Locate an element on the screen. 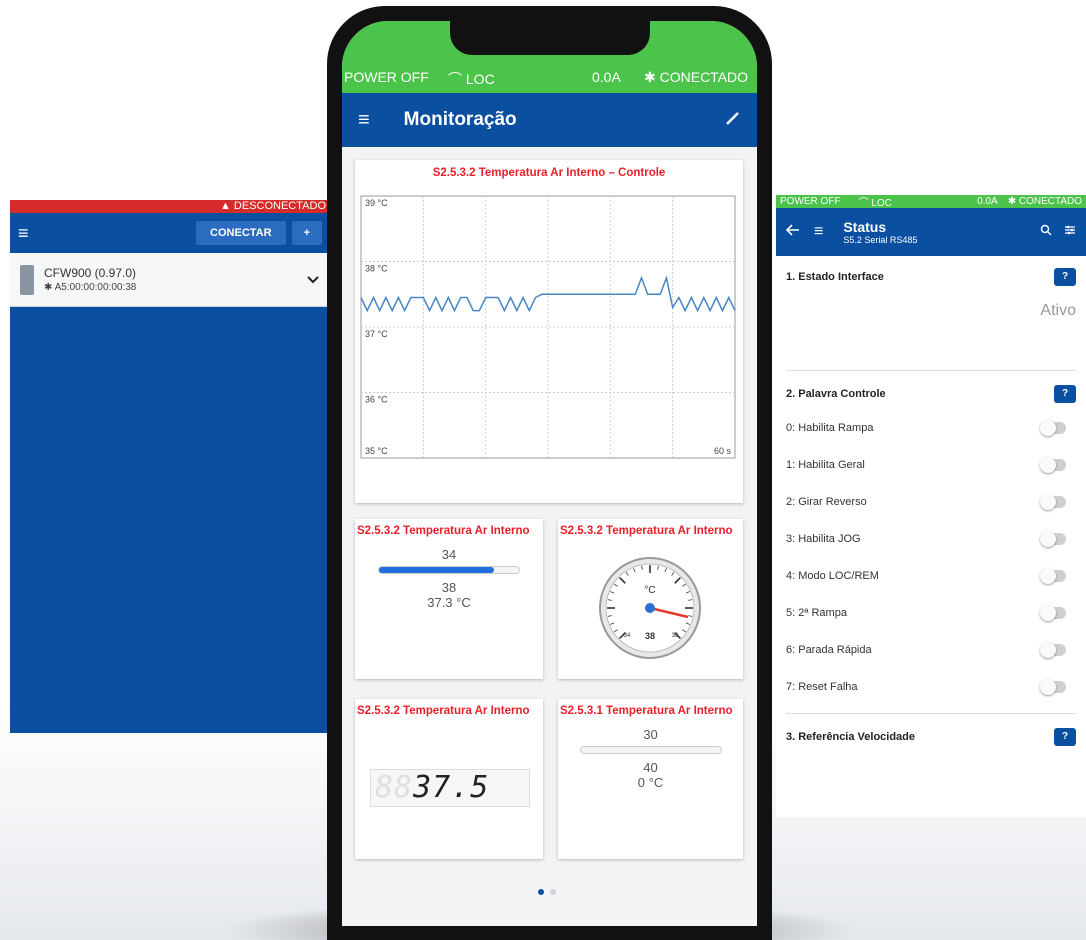  connect-button: CONECTAR is located at coordinates (241, 233).